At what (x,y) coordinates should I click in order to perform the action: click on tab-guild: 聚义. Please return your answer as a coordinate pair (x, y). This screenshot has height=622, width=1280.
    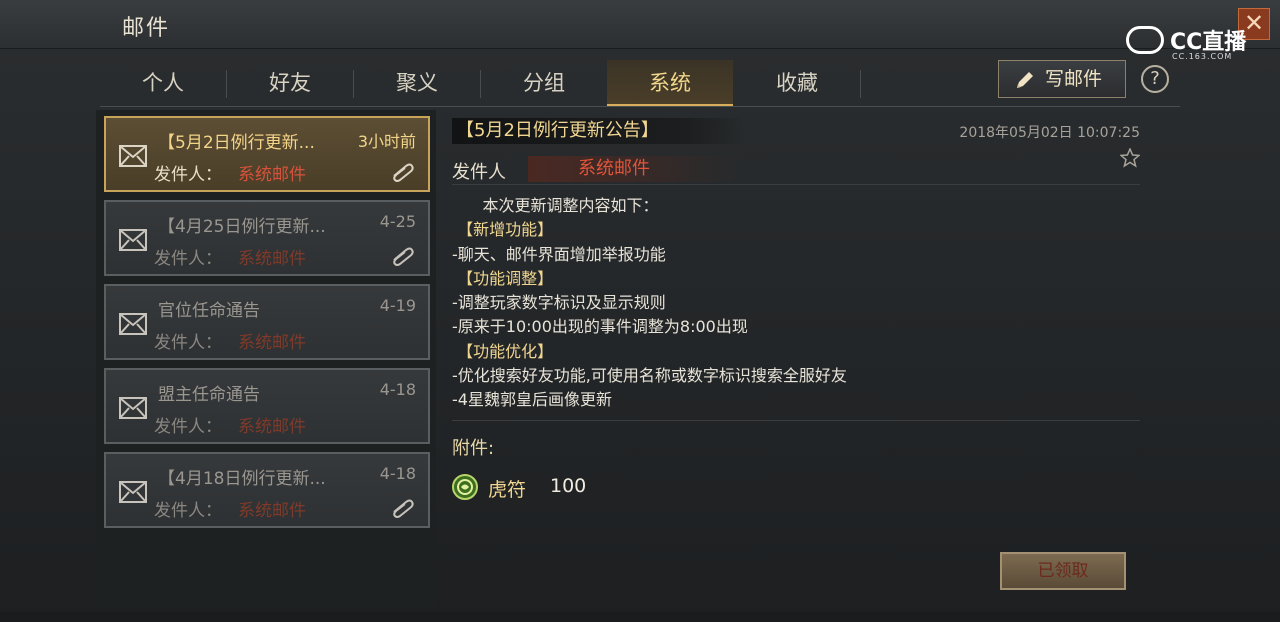
    Looking at the image, I should click on (417, 83).